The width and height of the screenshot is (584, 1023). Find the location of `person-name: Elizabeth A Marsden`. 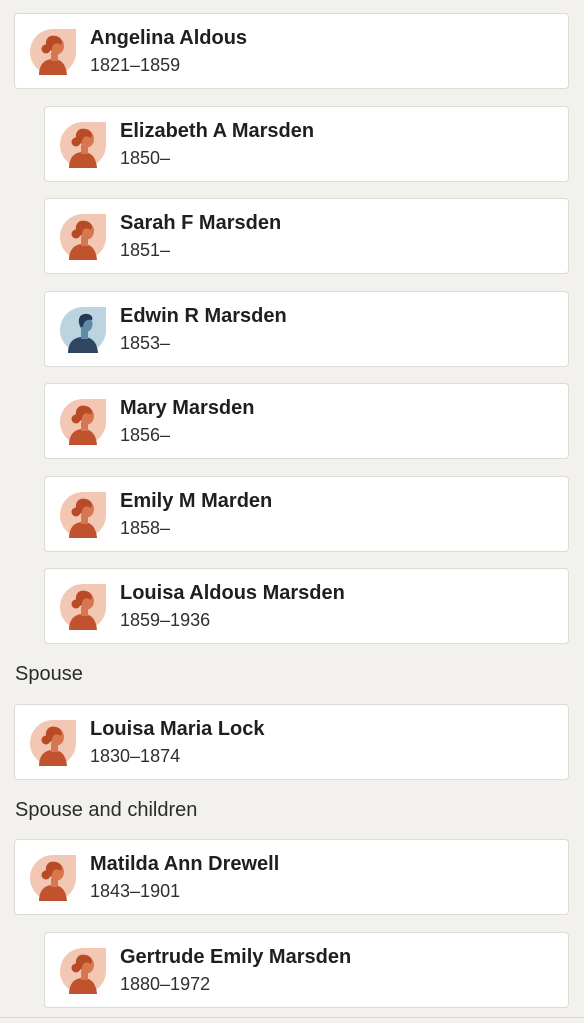

person-name: Elizabeth A Marsden is located at coordinates (217, 131).